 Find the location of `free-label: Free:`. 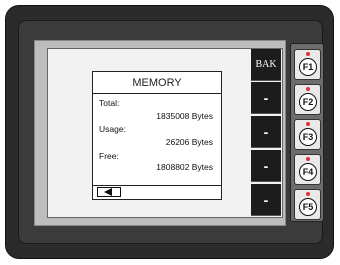

free-label: Free: is located at coordinates (109, 156).